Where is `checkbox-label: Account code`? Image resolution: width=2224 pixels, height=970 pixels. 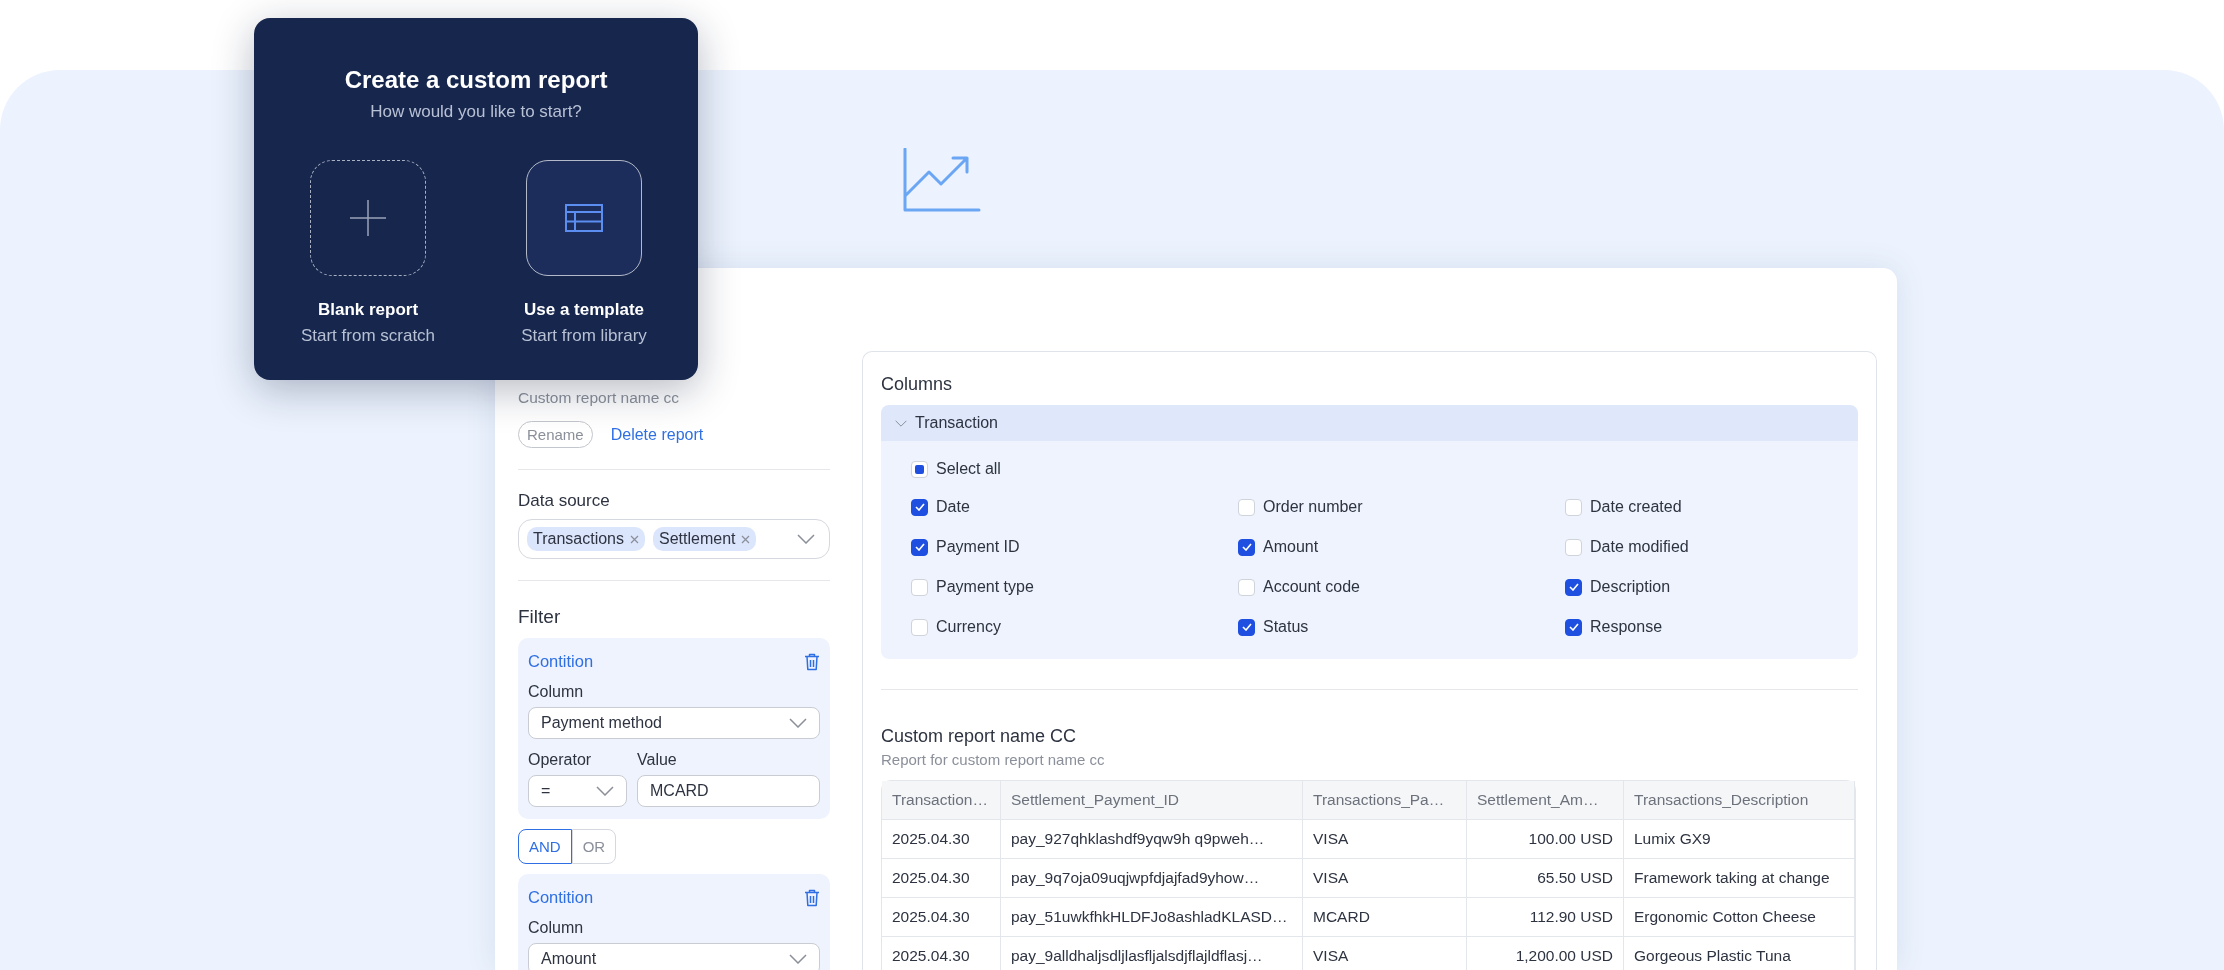 checkbox-label: Account code is located at coordinates (1311, 587).